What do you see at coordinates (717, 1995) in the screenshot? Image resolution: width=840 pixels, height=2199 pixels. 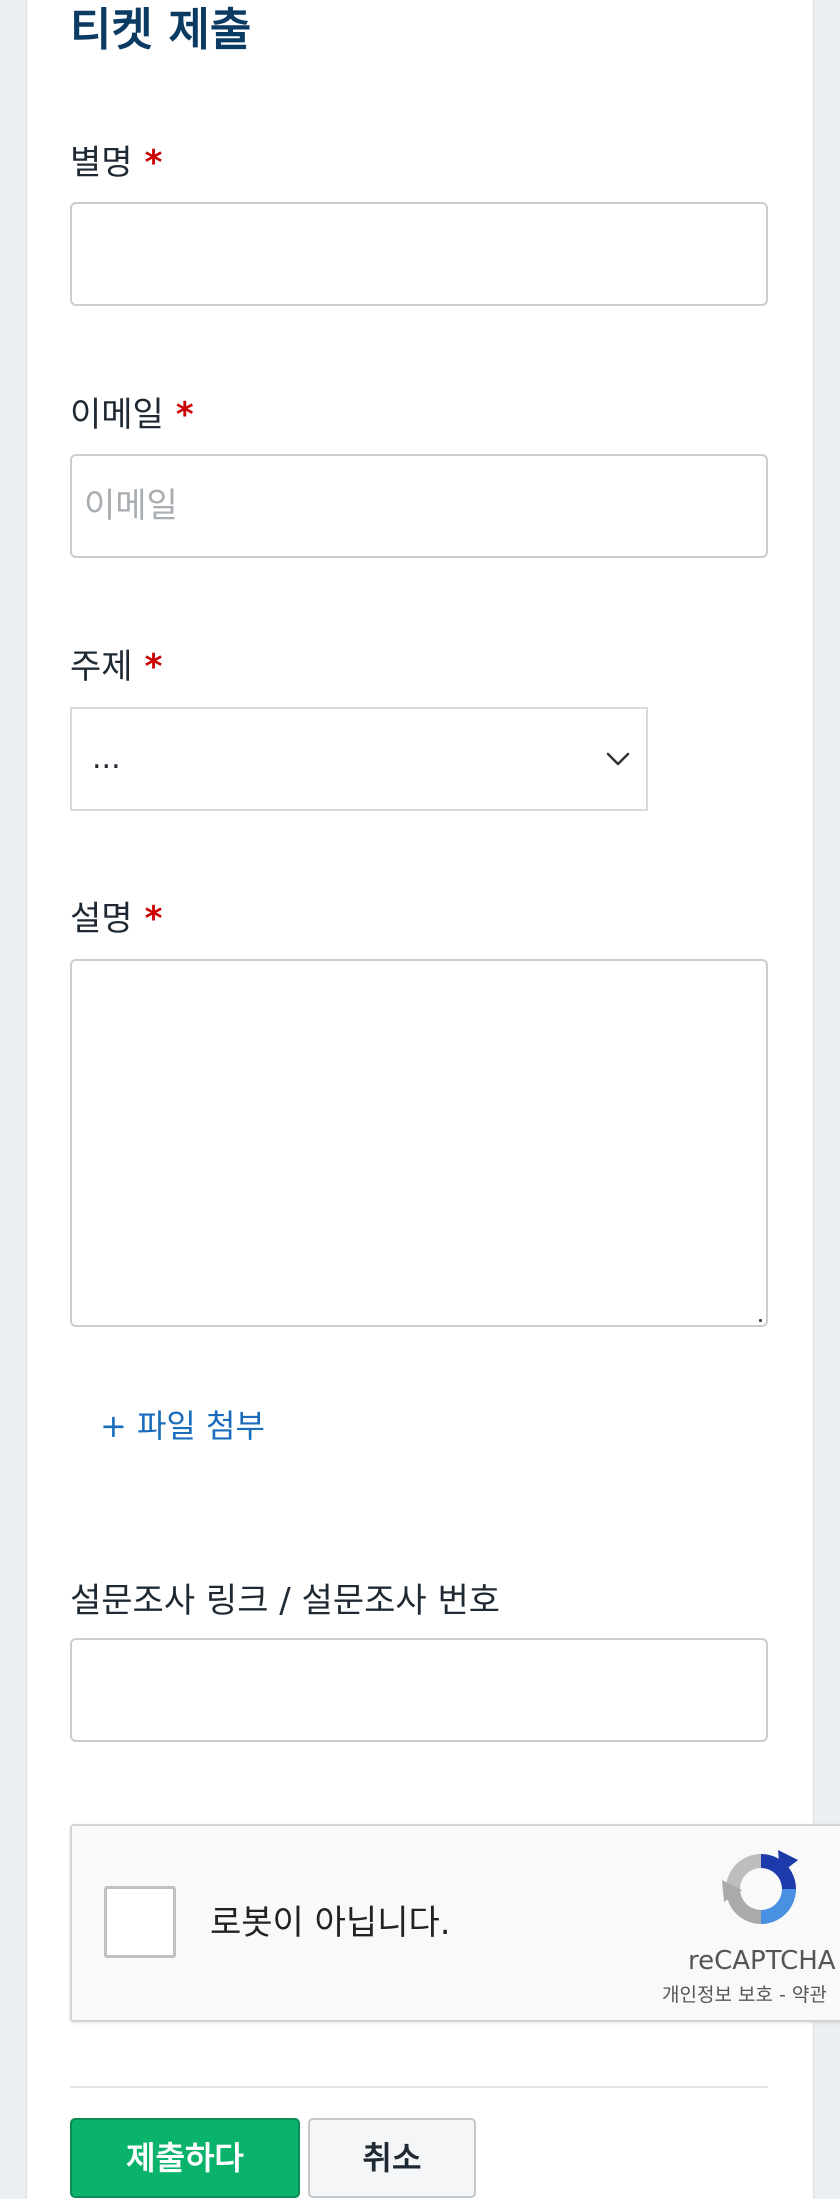 I see `recaptcha-privacy-link: 개인정보 보호` at bounding box center [717, 1995].